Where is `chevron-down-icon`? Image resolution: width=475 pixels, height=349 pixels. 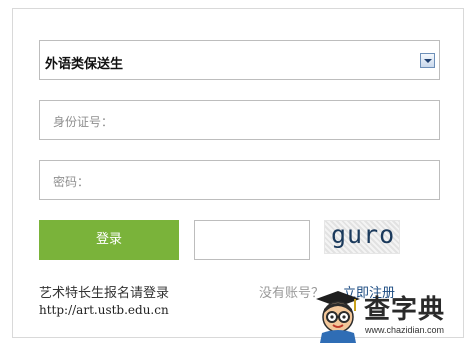
chevron-down-icon is located at coordinates (427, 60).